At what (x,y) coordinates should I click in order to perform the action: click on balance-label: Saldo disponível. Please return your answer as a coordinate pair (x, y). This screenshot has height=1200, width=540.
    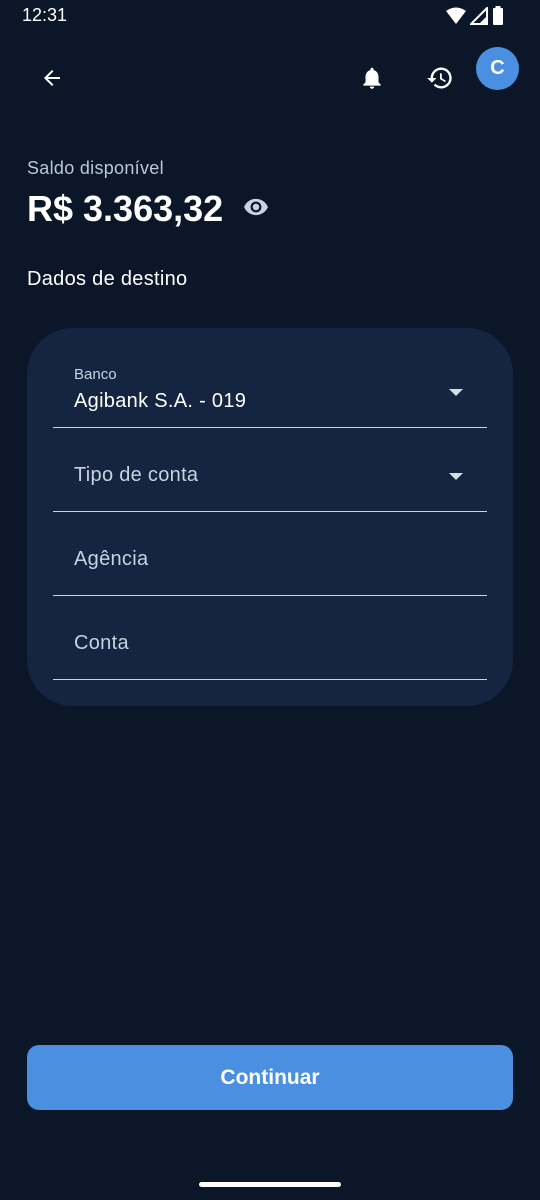
    Looking at the image, I should click on (95, 168).